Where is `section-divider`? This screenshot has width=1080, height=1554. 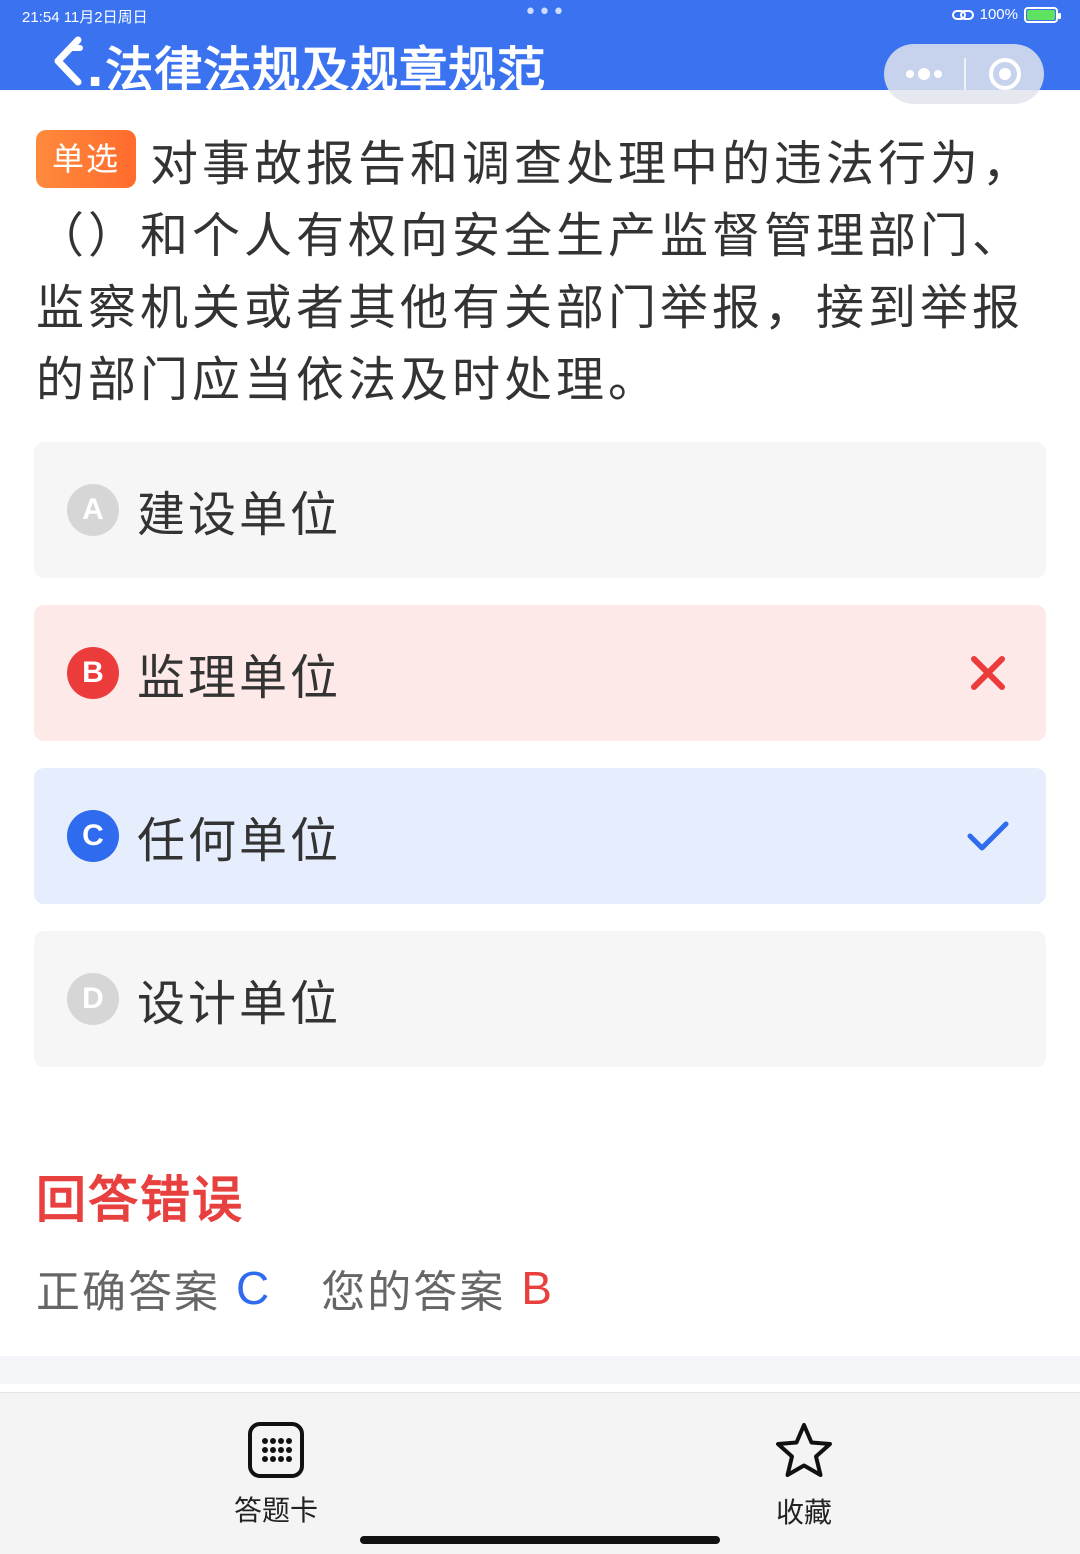
section-divider is located at coordinates (540, 1370).